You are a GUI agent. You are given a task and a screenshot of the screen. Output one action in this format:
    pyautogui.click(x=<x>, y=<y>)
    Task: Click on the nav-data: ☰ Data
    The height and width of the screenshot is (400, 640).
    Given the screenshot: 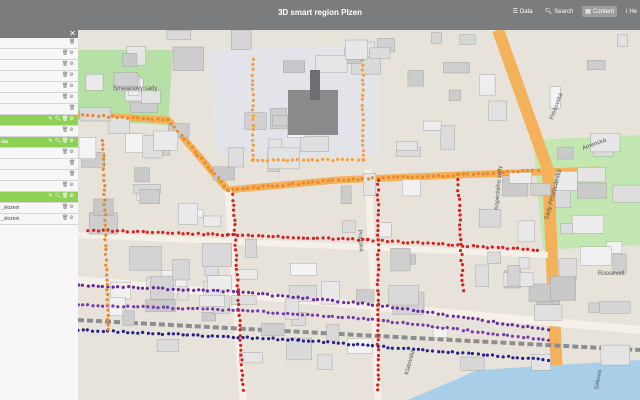 What is the action you would take?
    pyautogui.click(x=523, y=11)
    